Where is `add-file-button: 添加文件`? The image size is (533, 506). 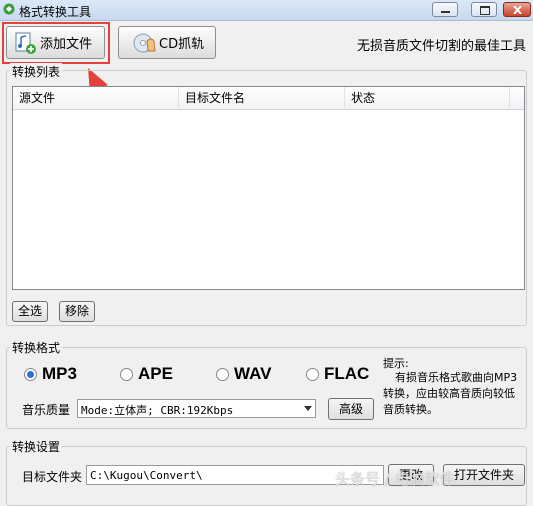 add-file-button: 添加文件 is located at coordinates (55, 42).